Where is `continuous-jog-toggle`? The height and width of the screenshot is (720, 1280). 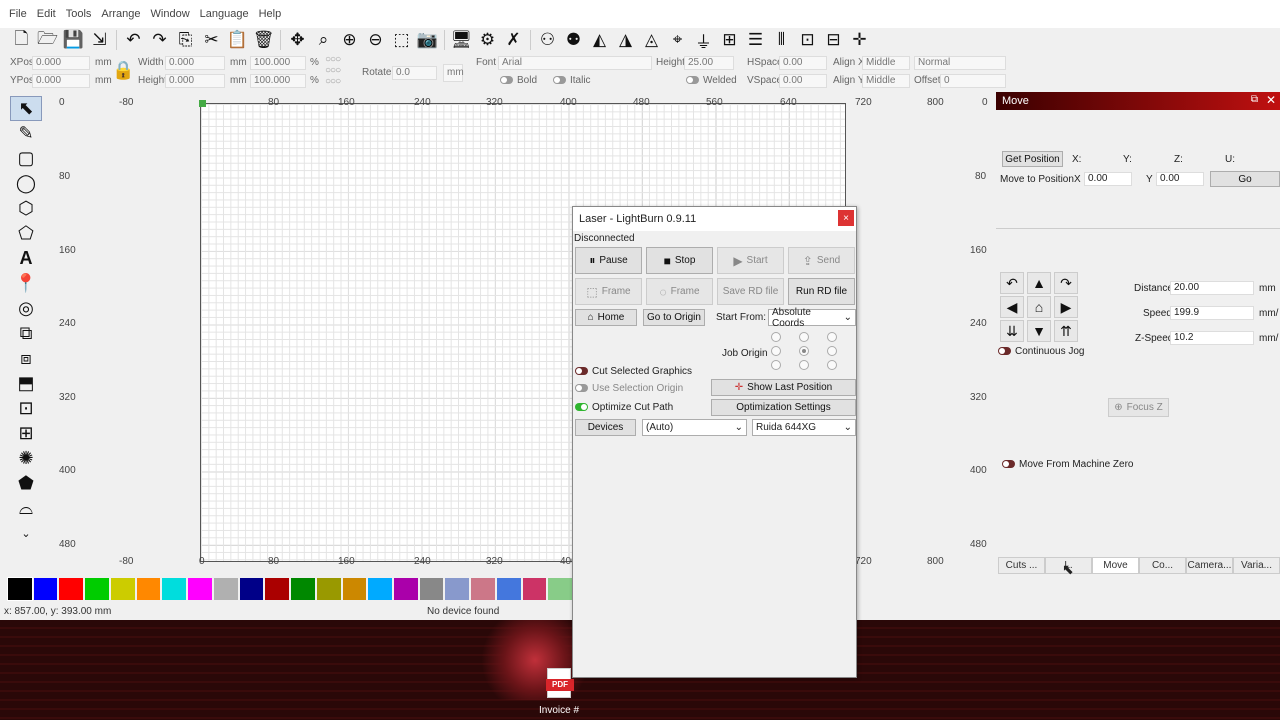
continuous-jog-toggle is located at coordinates (1004, 351).